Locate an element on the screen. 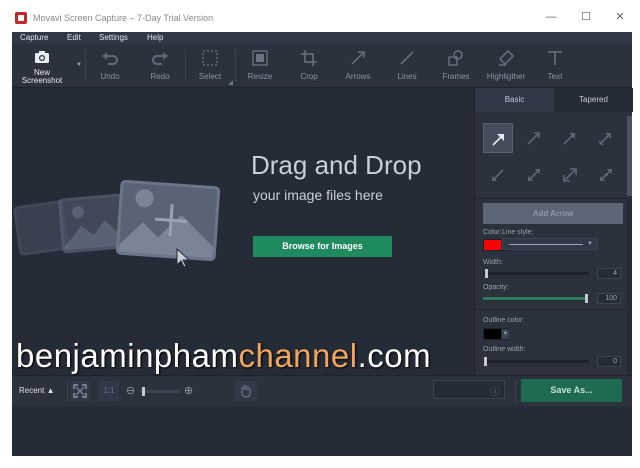  resize-icon is located at coordinates (260, 58).